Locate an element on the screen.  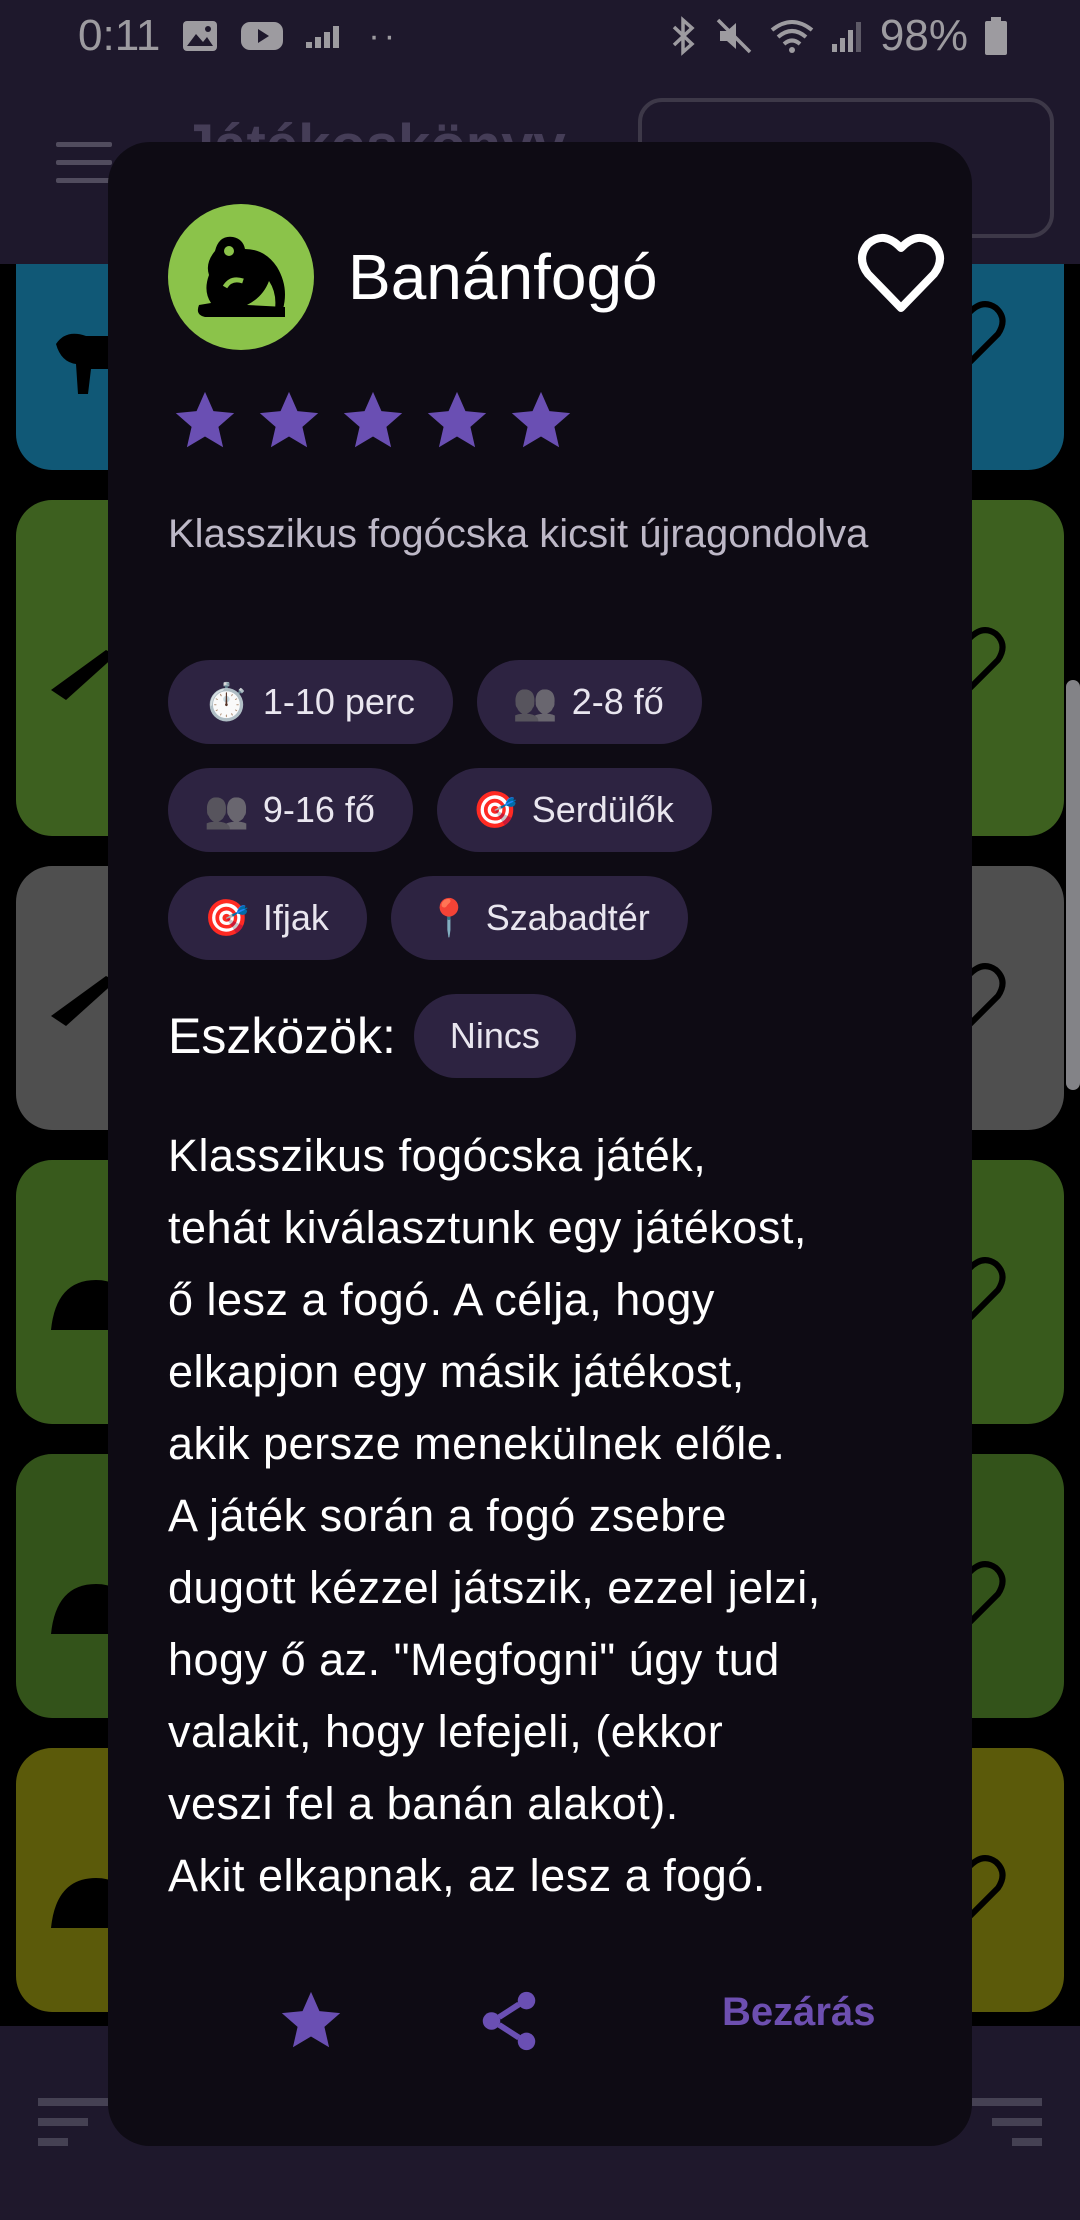
chip-location: 📍 Szabadtér is located at coordinates (539, 918).